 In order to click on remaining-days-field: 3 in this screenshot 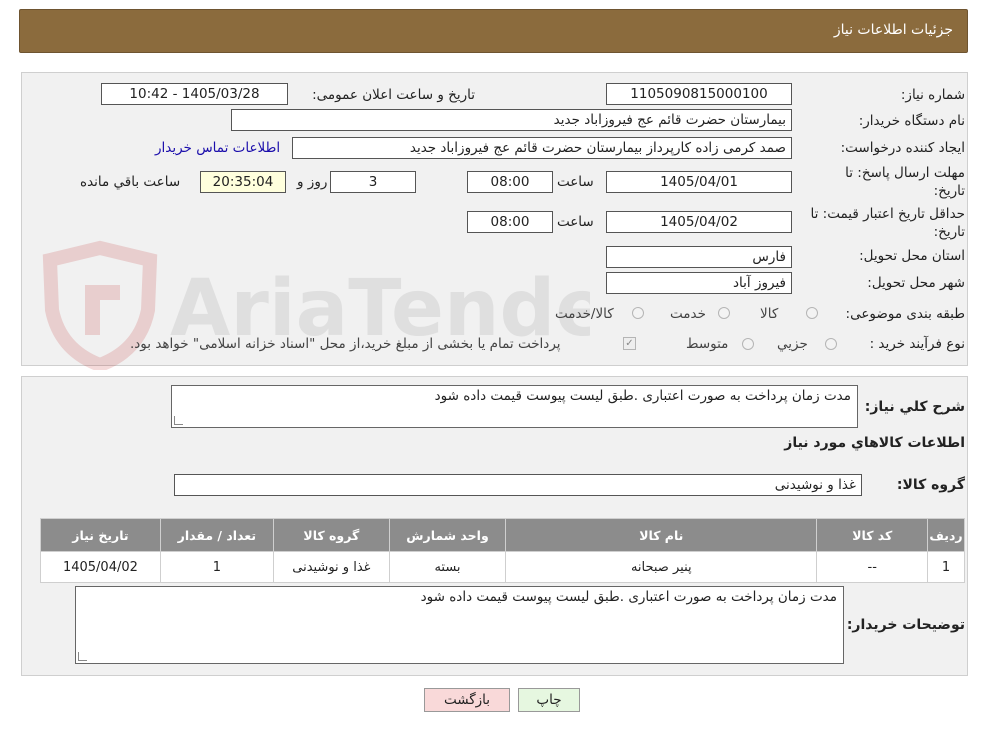, I will do `click(373, 182)`.